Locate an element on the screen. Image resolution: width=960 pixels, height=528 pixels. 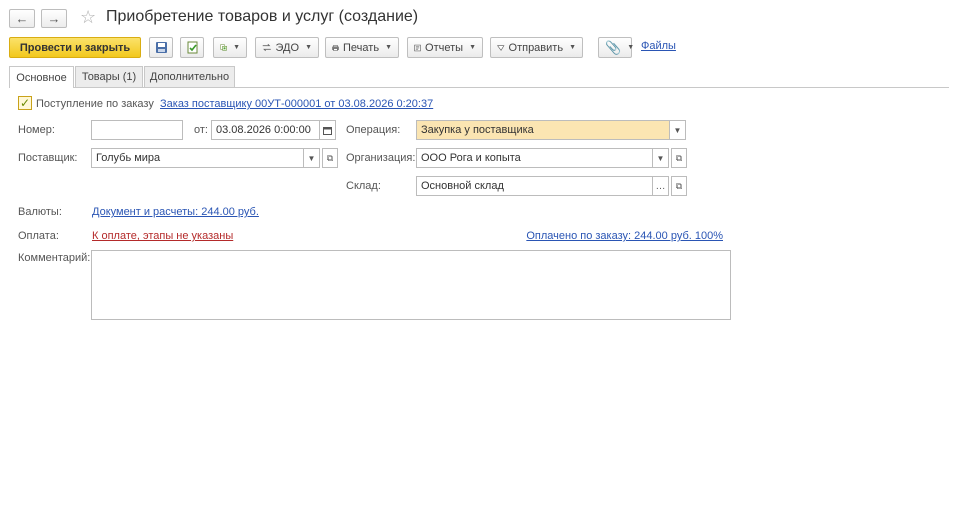
forward-button: → is located at coordinates (54, 18).